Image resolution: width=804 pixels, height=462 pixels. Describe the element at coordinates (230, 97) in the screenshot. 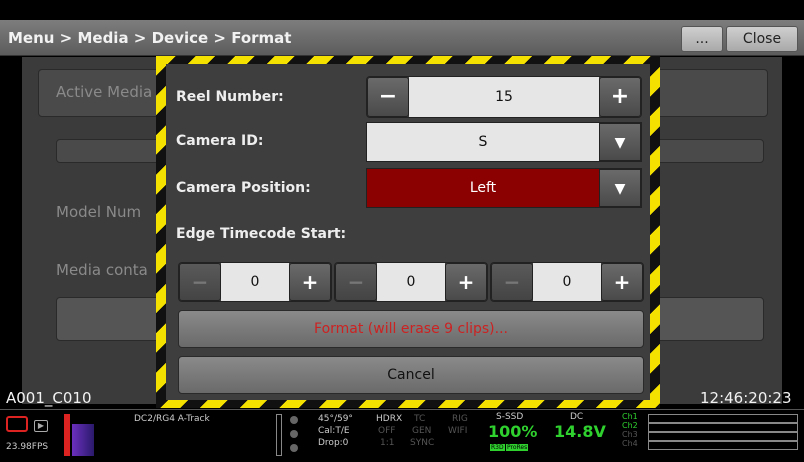

I see `reel-number-label: Reel Number:` at that location.